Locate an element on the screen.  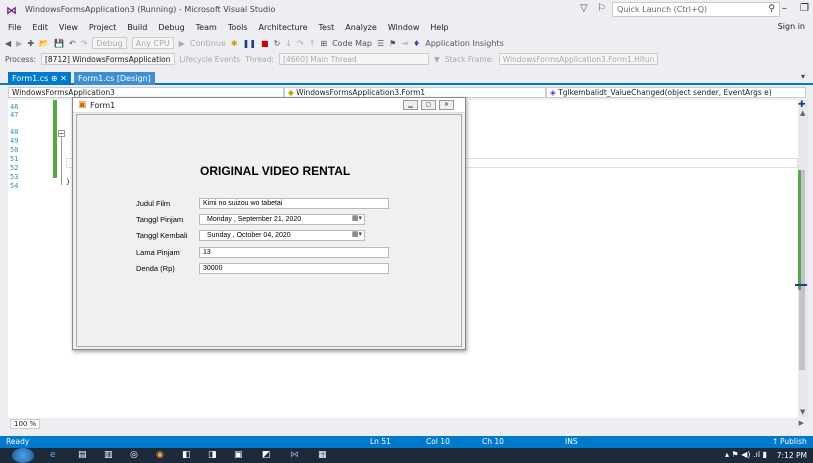
app-icon: ◎ is located at coordinates (134, 455).